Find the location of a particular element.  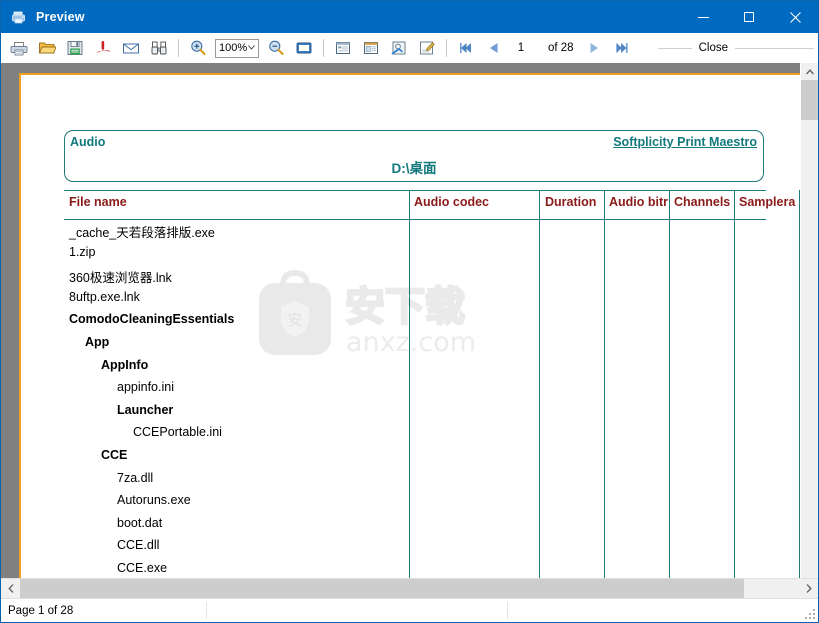

fit-page-button is located at coordinates (304, 48).